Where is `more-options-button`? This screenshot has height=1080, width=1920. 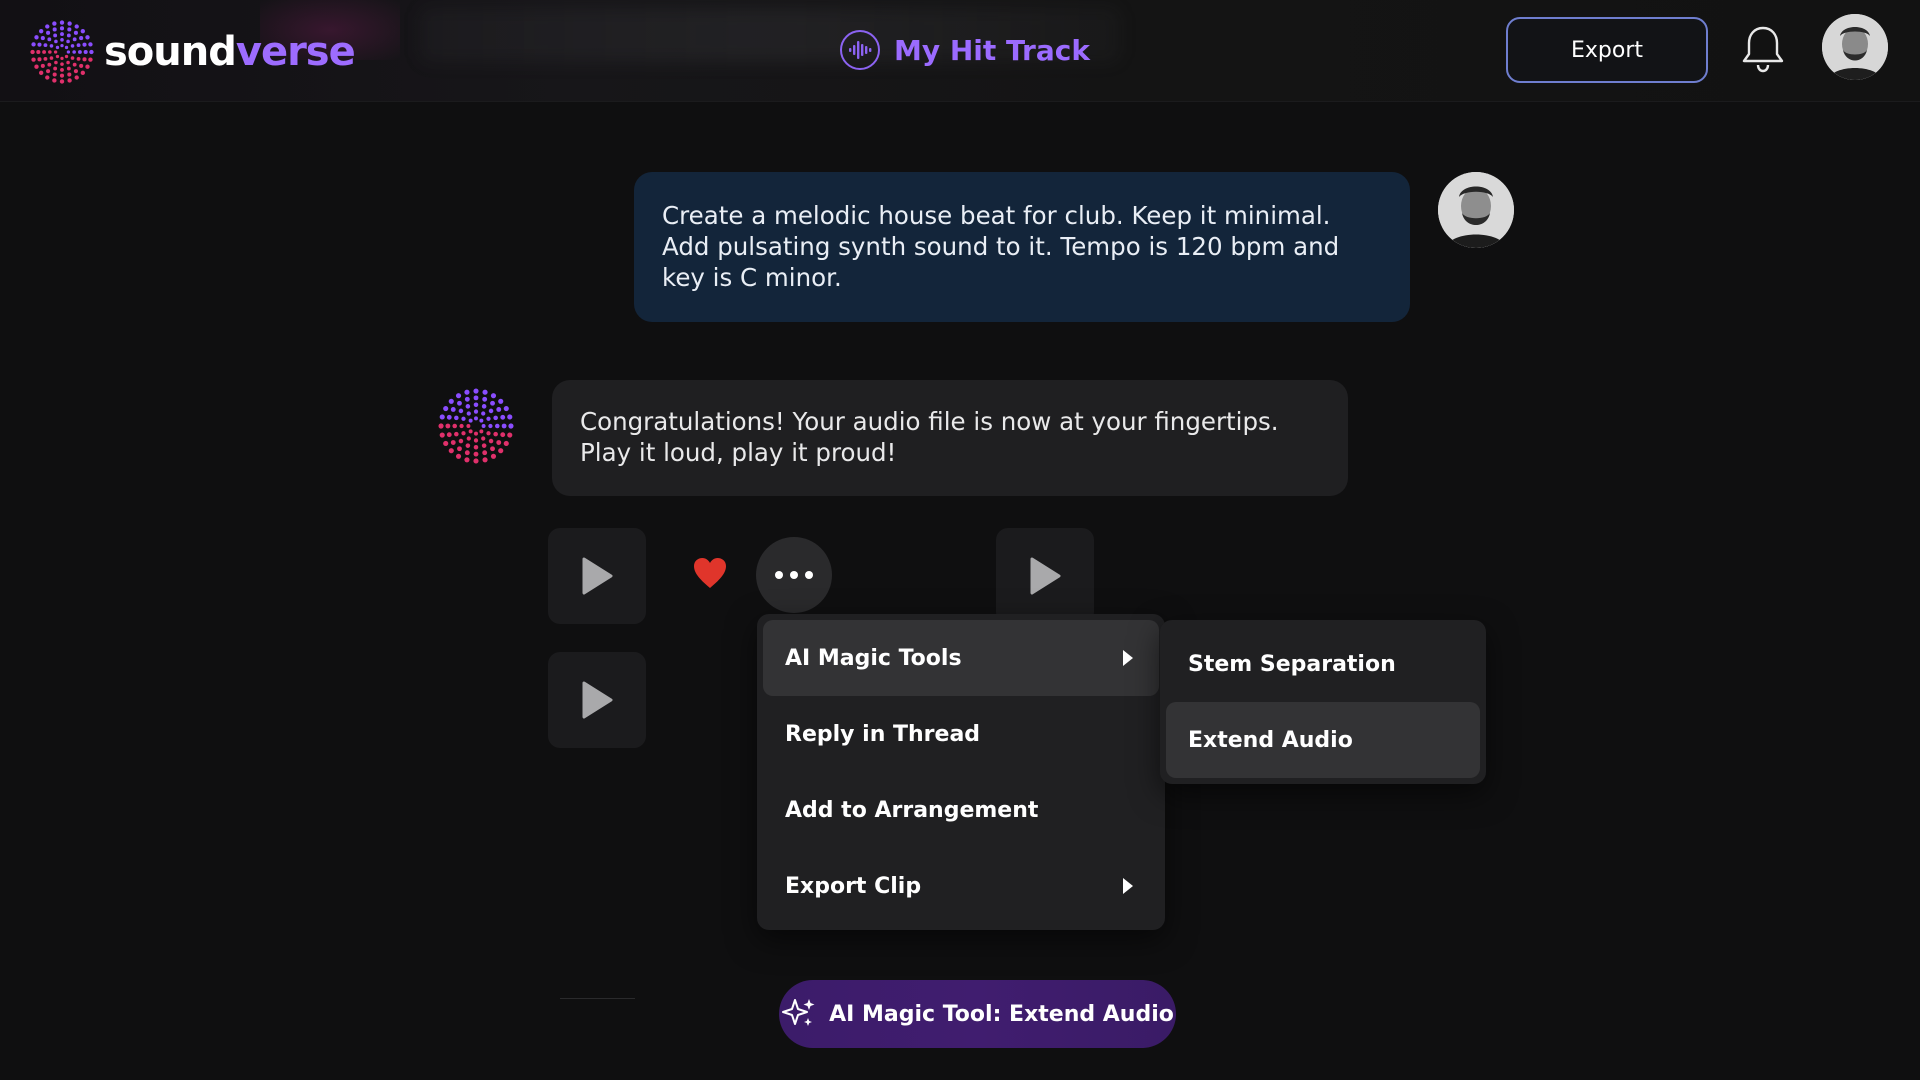 more-options-button is located at coordinates (794, 575).